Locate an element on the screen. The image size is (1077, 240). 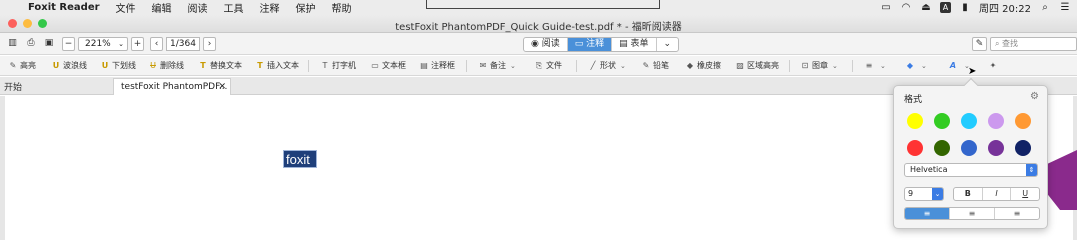
font-family-select: Helvetica ⇕ is located at coordinates (971, 170).